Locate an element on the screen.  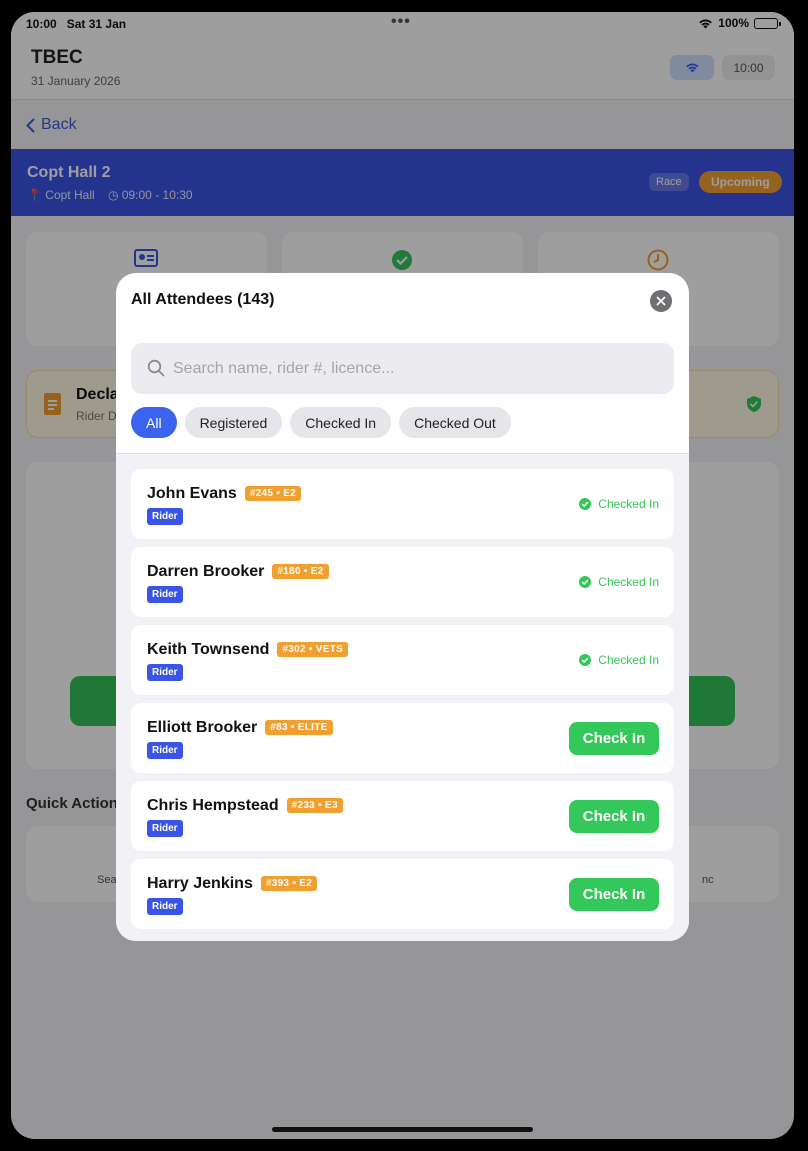
filter-checked-out: Checked Out is located at coordinates (455, 422).